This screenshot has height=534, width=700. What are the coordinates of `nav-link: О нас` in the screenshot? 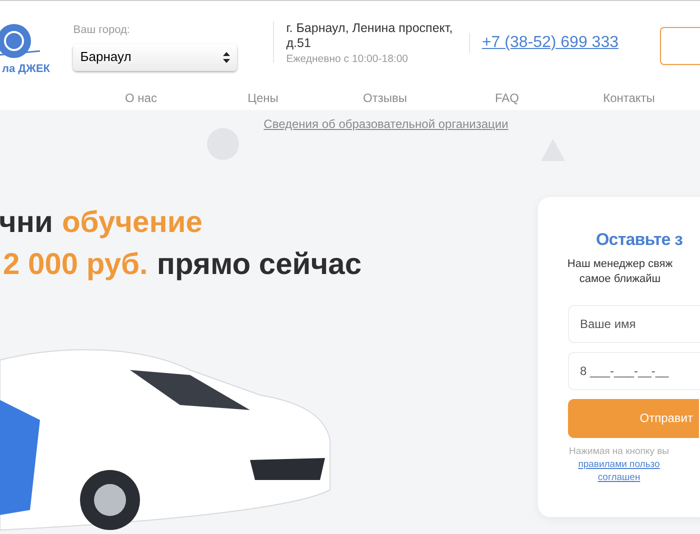 It's located at (141, 98).